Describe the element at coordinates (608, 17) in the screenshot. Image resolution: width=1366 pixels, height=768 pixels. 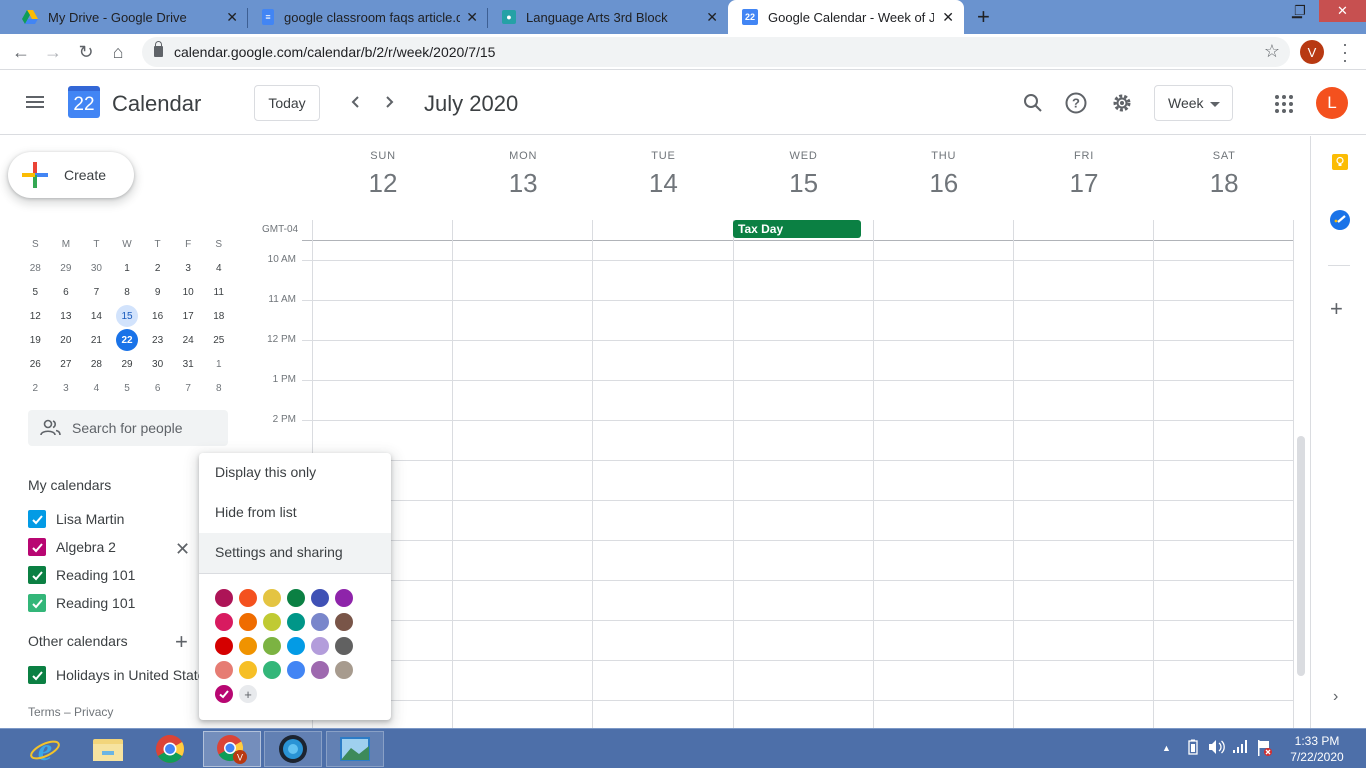
I see `tab-google-classroom: ● Language Arts 3rd Block ✕` at that location.